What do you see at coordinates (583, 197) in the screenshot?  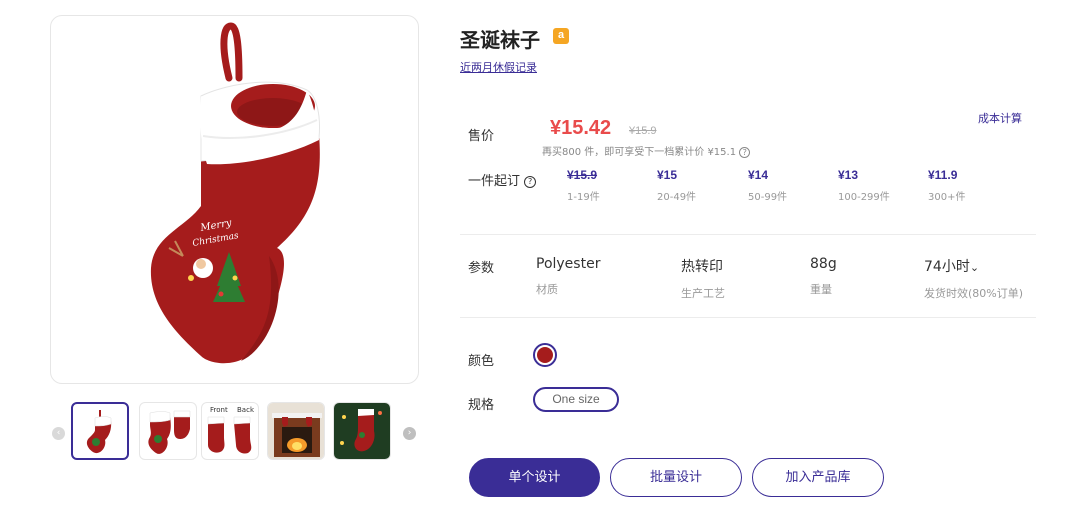 I see `tier-quantity: 1-19件` at bounding box center [583, 197].